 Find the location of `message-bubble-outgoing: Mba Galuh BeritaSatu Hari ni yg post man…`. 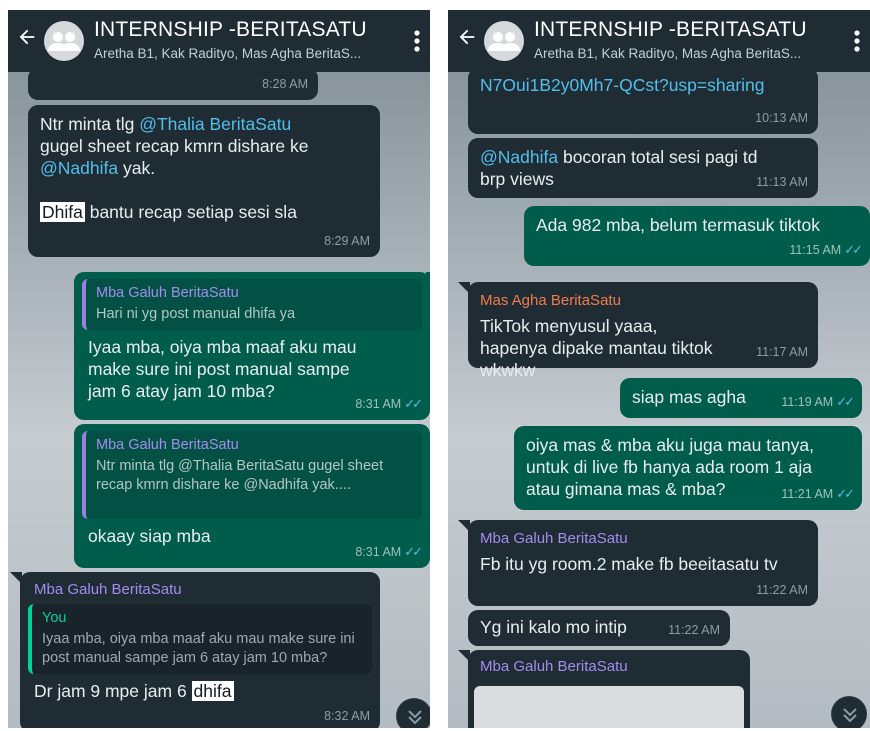

message-bubble-outgoing: Mba Galuh BeritaSatu Hari ni yg post man… is located at coordinates (252, 346).